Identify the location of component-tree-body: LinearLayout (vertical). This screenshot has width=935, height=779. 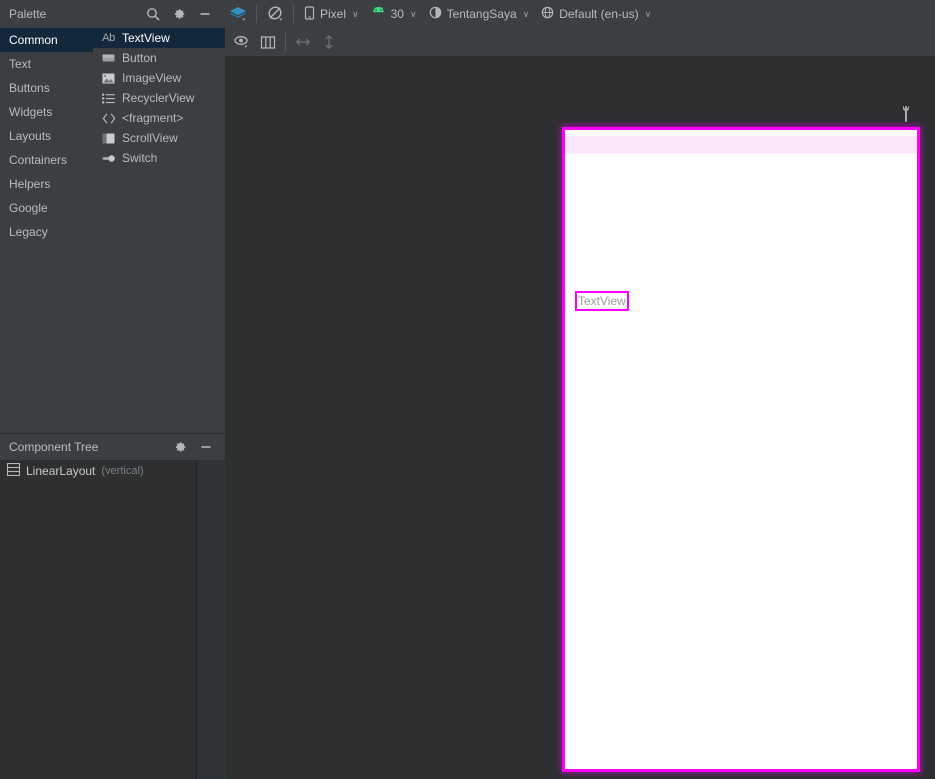
(98, 619).